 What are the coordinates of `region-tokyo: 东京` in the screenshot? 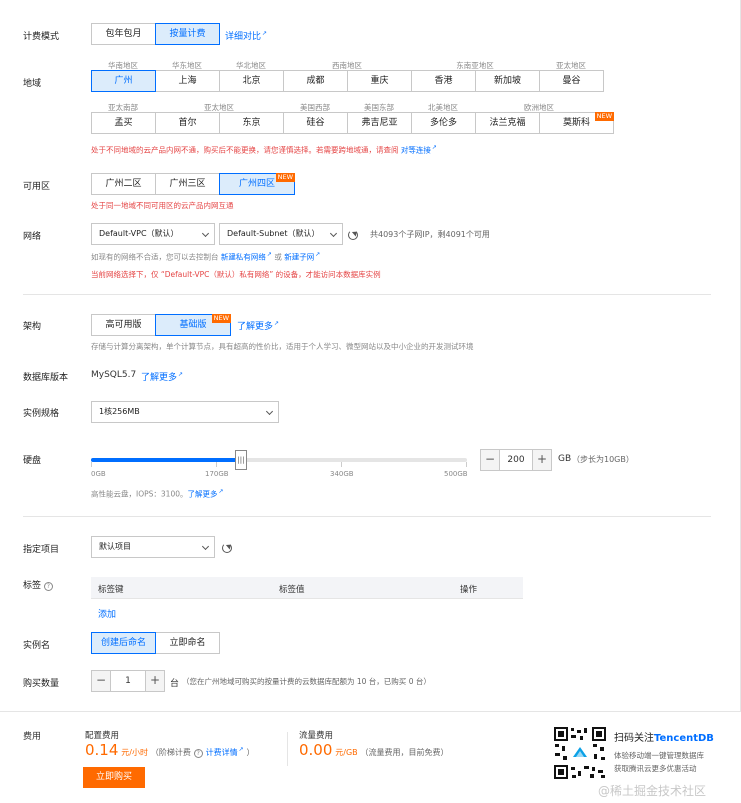 It's located at (251, 123).